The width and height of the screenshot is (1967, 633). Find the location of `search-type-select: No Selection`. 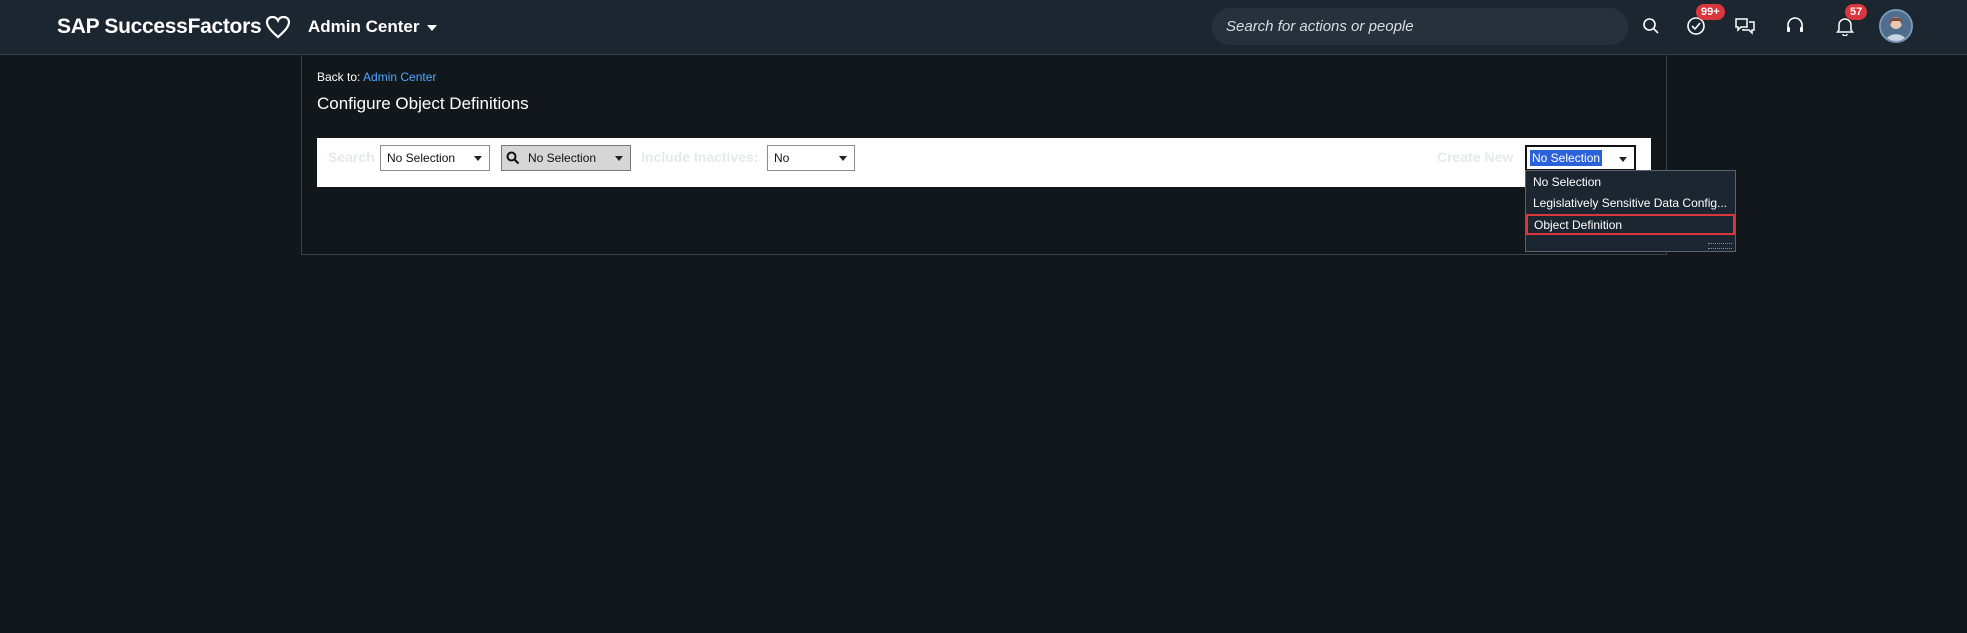

search-type-select: No Selection is located at coordinates (435, 158).